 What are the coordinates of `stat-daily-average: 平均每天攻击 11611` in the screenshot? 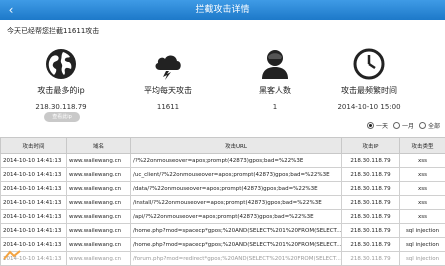 It's located at (168, 79).